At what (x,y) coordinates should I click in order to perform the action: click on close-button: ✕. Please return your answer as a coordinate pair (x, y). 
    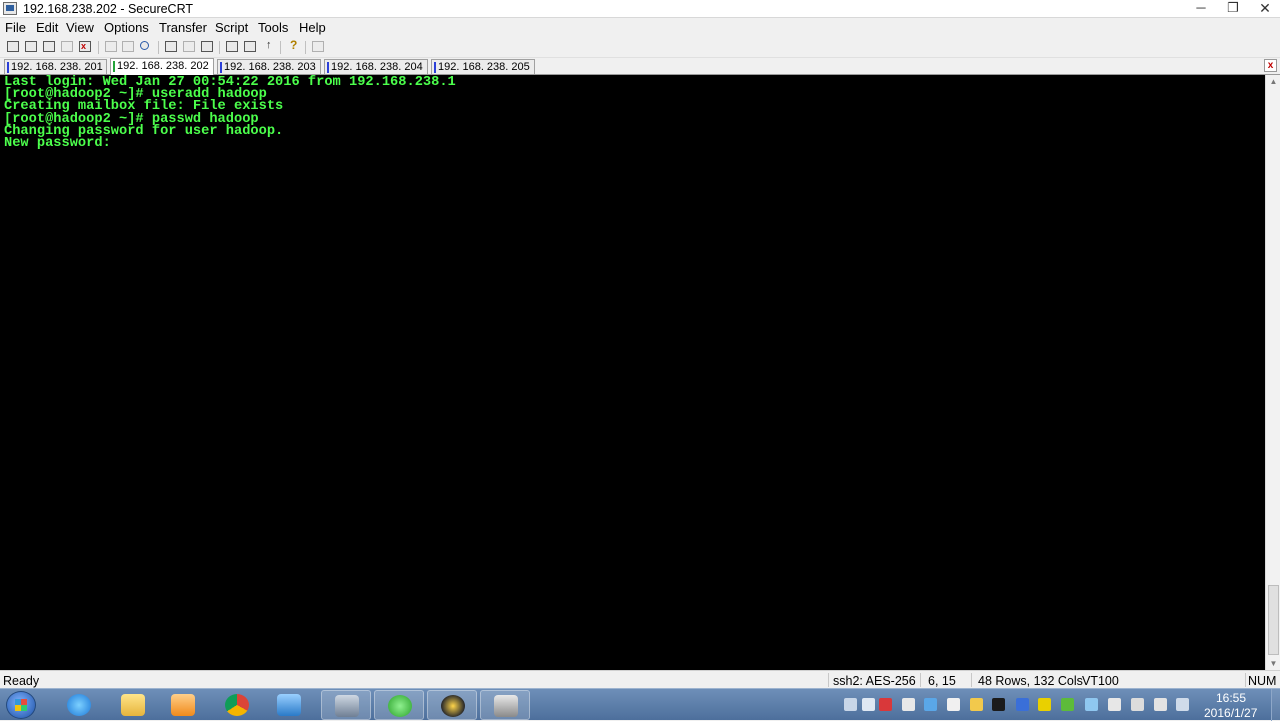
    Looking at the image, I should click on (1265, 8).